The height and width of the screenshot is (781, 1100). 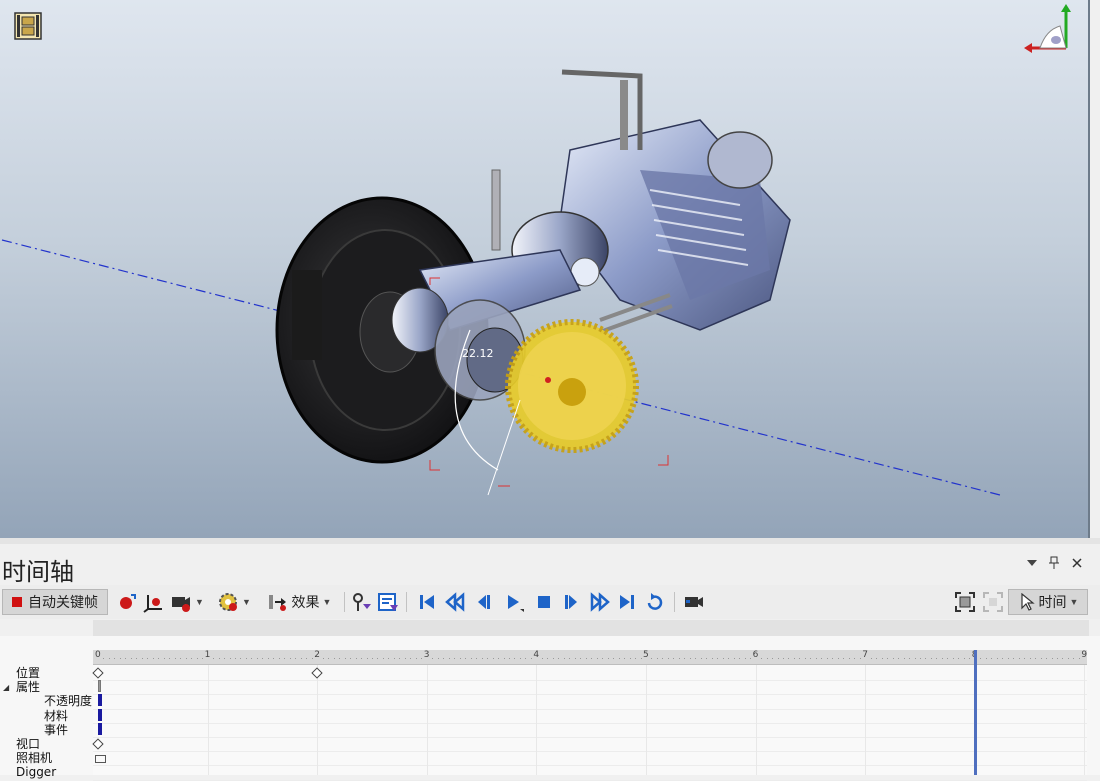 I want to click on add-keyframe-button, so click(x=127, y=602).